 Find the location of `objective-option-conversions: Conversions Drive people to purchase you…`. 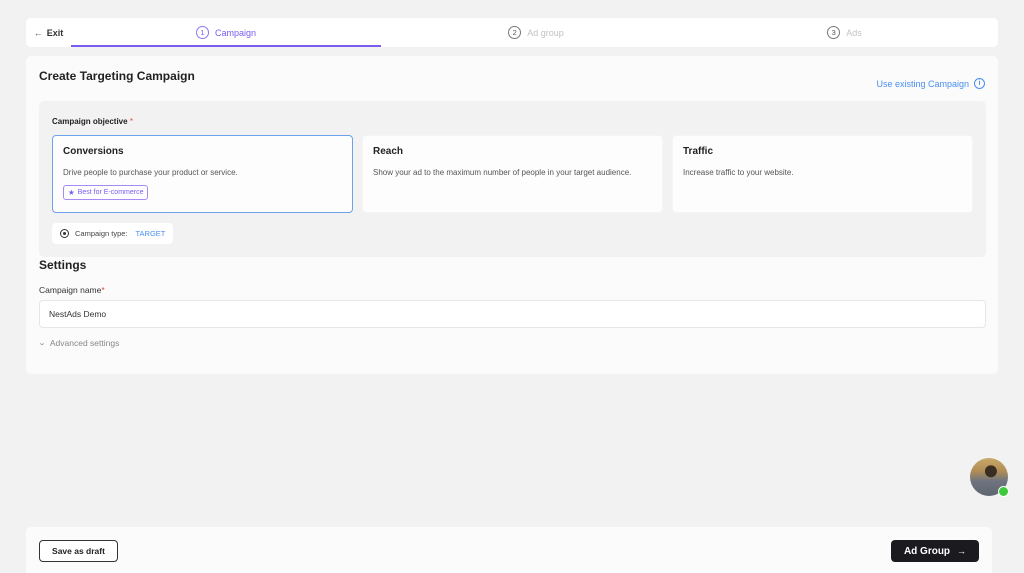

objective-option-conversions: Conversions Drive people to purchase you… is located at coordinates (202, 174).